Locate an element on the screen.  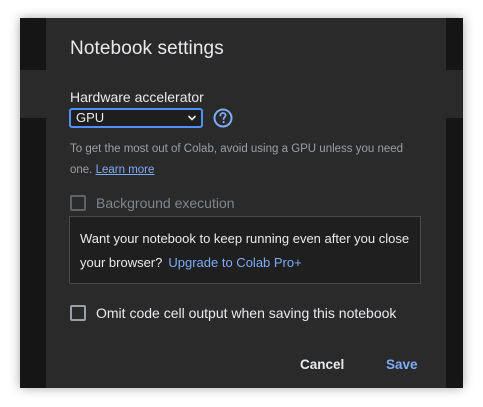
hardware-accelerator-label: Hardware accelerator is located at coordinates (137, 97).